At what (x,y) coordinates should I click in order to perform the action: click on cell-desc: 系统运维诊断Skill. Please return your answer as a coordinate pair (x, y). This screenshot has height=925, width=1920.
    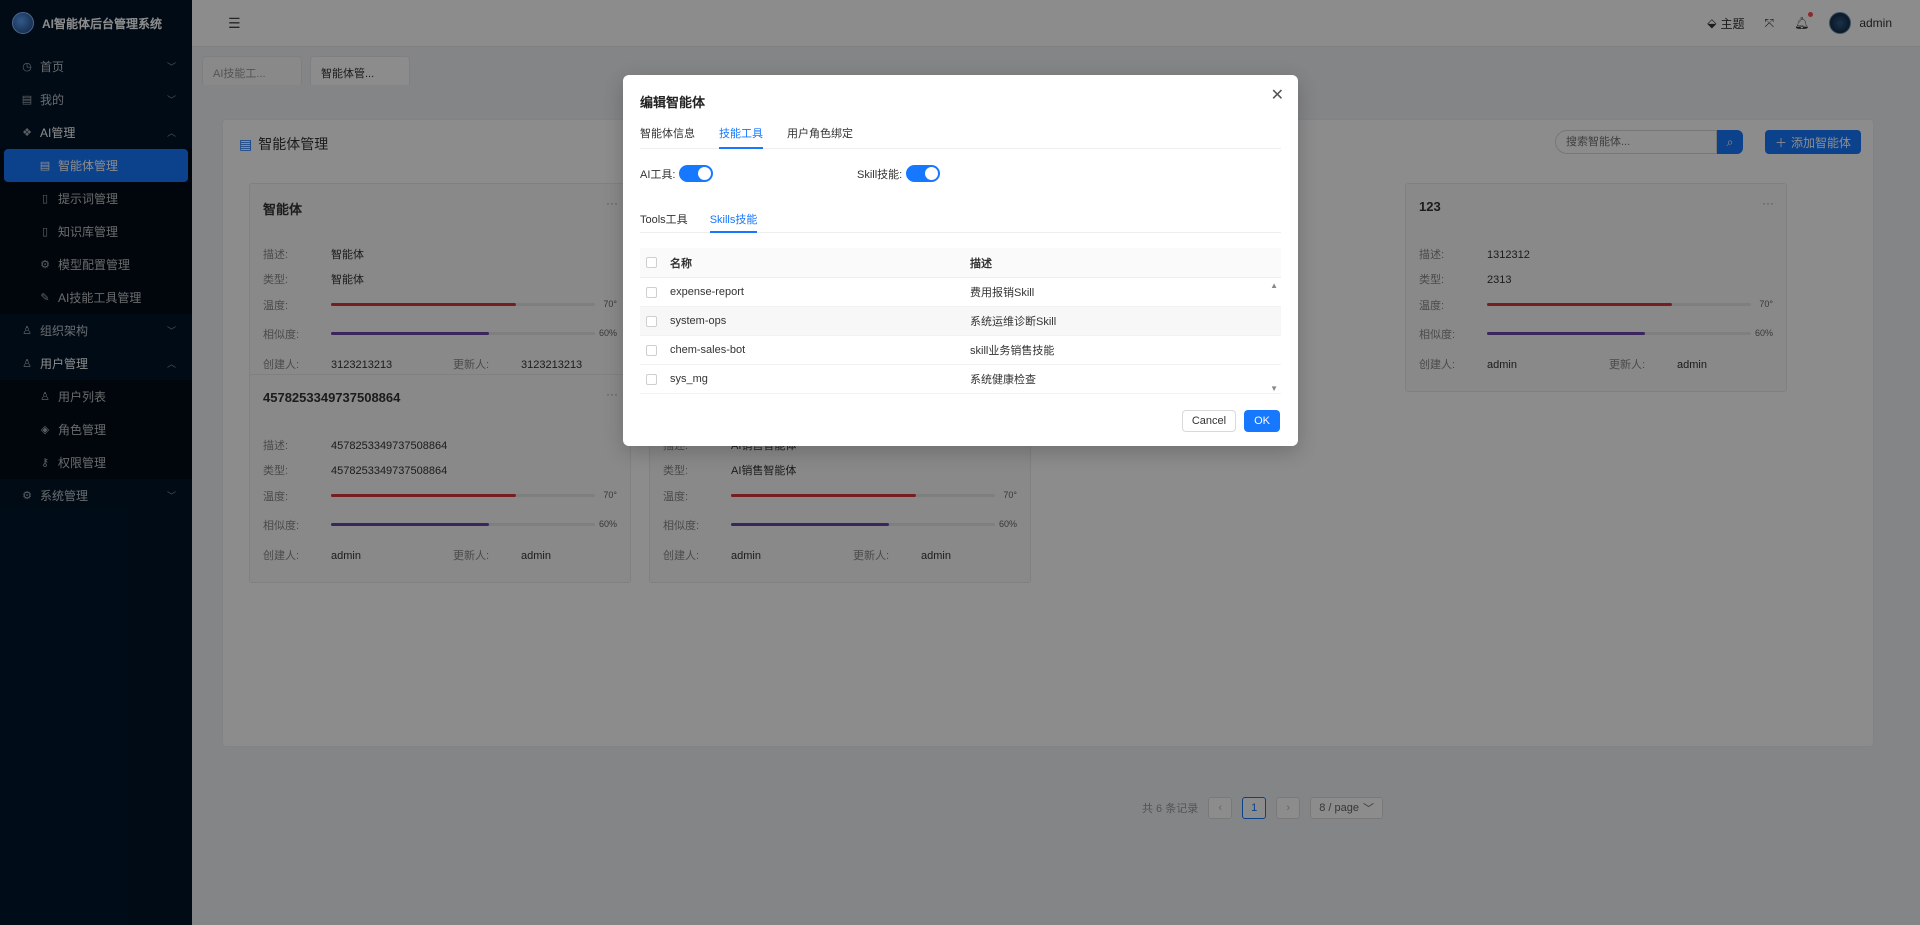
    Looking at the image, I should click on (1013, 322).